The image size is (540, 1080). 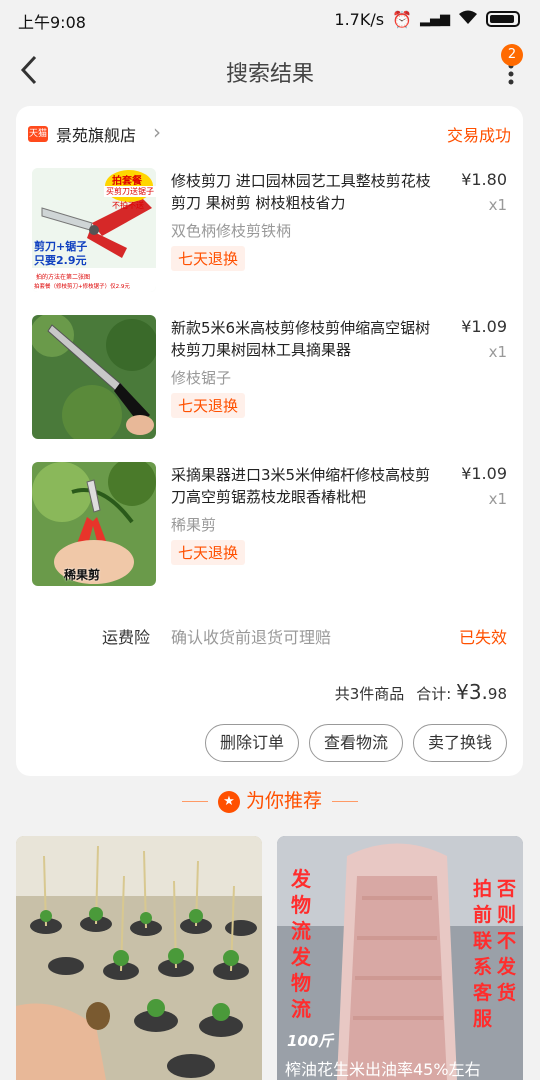 What do you see at coordinates (383, 1069) in the screenshot?
I see `promo-caption-text: 榨油花生米出油率45%左右` at bounding box center [383, 1069].